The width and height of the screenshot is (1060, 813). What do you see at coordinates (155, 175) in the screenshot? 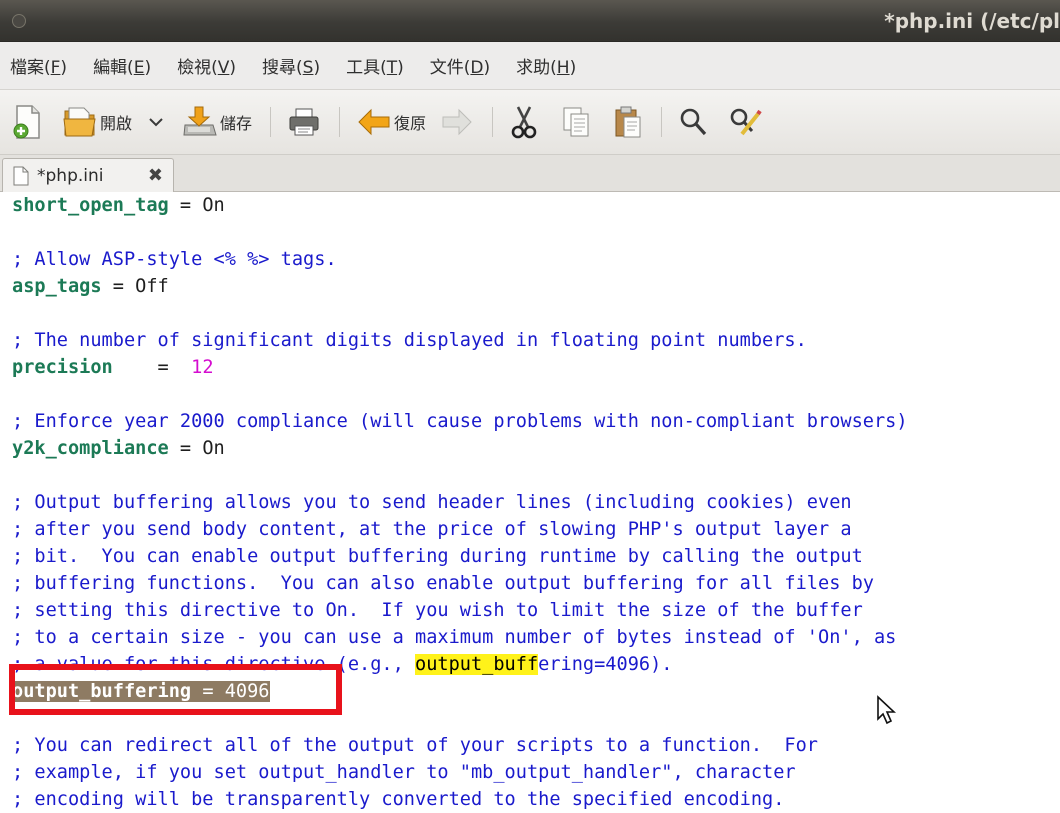
I see `tab-close-icon: ✖` at bounding box center [155, 175].